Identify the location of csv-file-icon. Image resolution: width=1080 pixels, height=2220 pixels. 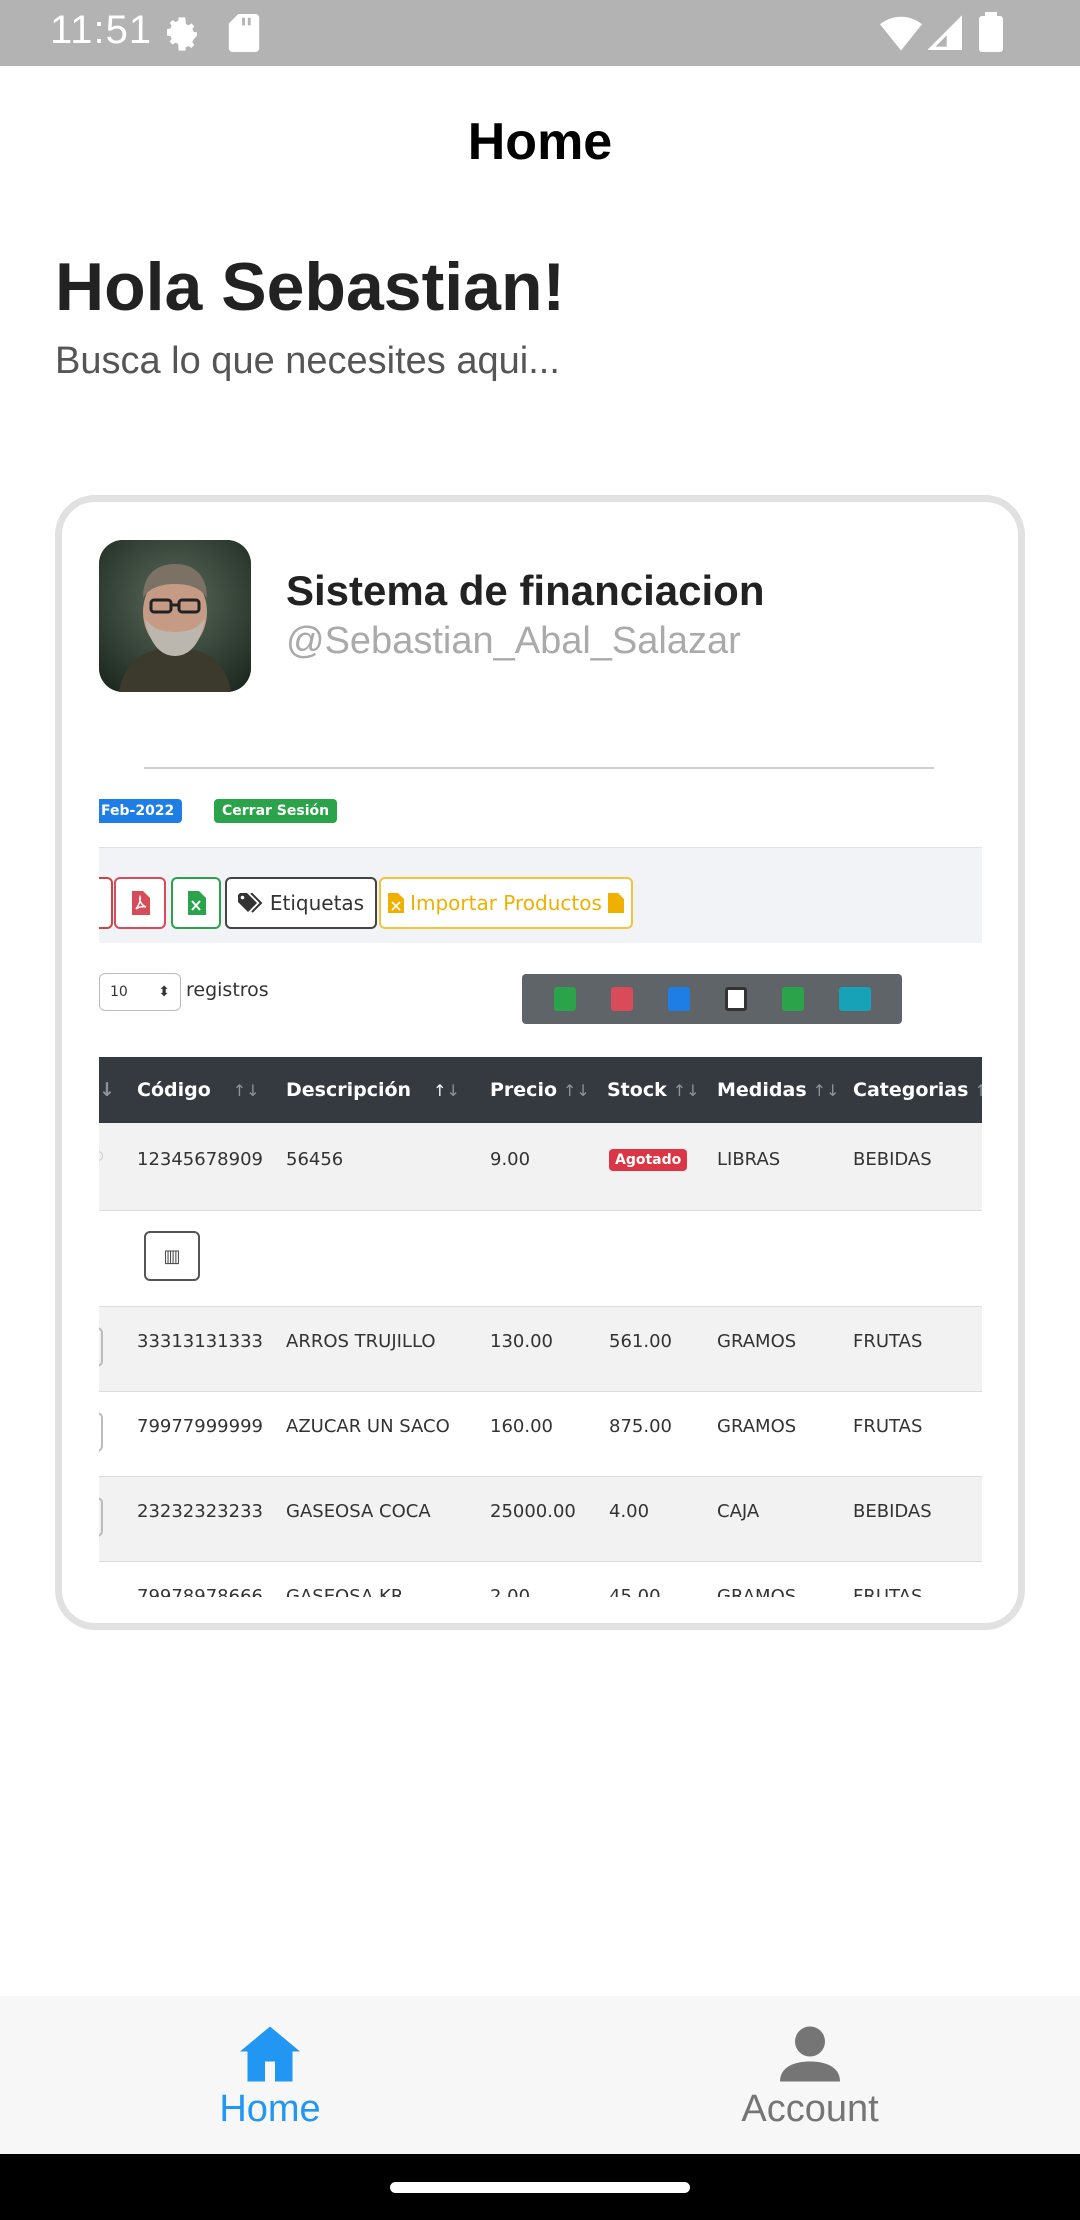
(615, 903).